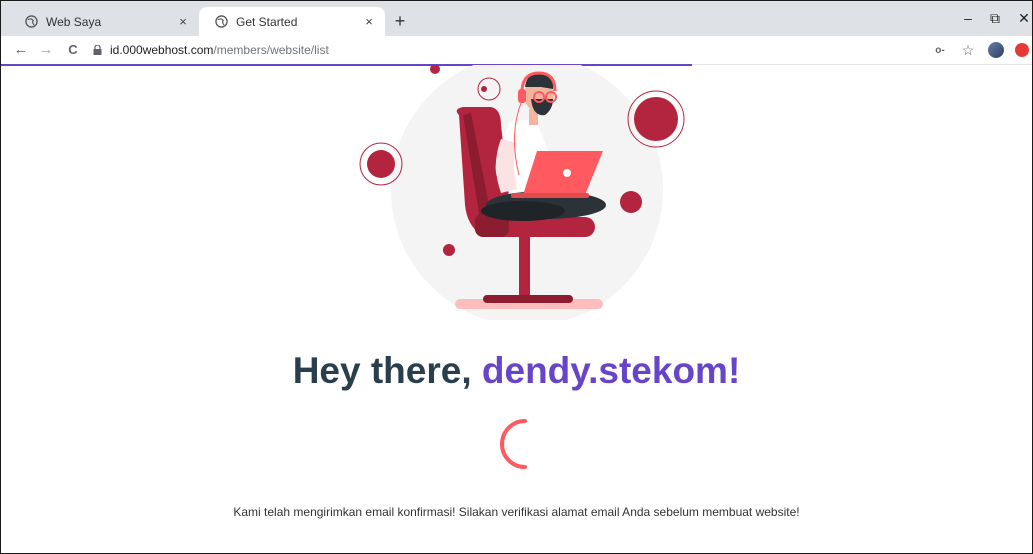 The height and width of the screenshot is (554, 1033). What do you see at coordinates (267, 21) in the screenshot?
I see `tab-title: Get Started` at bounding box center [267, 21].